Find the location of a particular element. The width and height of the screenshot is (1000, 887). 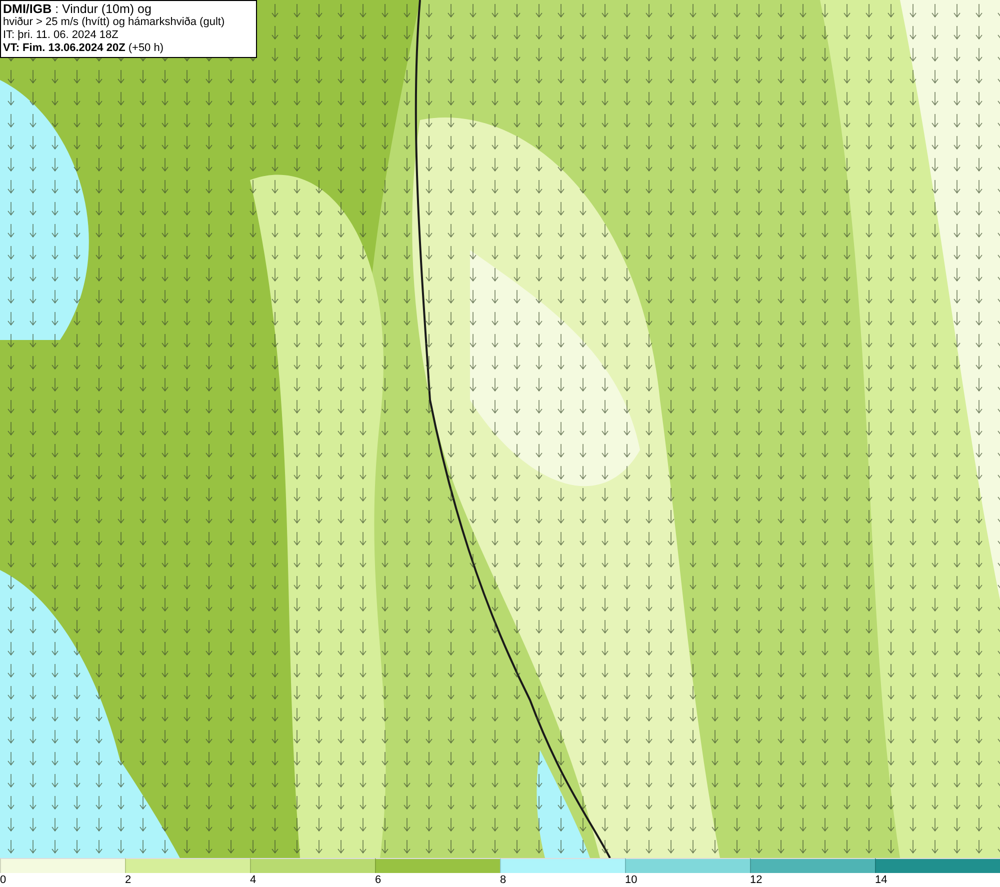

title-line: hviður > 25 m/s (hvítt) og hámarkshviða (gult) is located at coordinates (114, 22).